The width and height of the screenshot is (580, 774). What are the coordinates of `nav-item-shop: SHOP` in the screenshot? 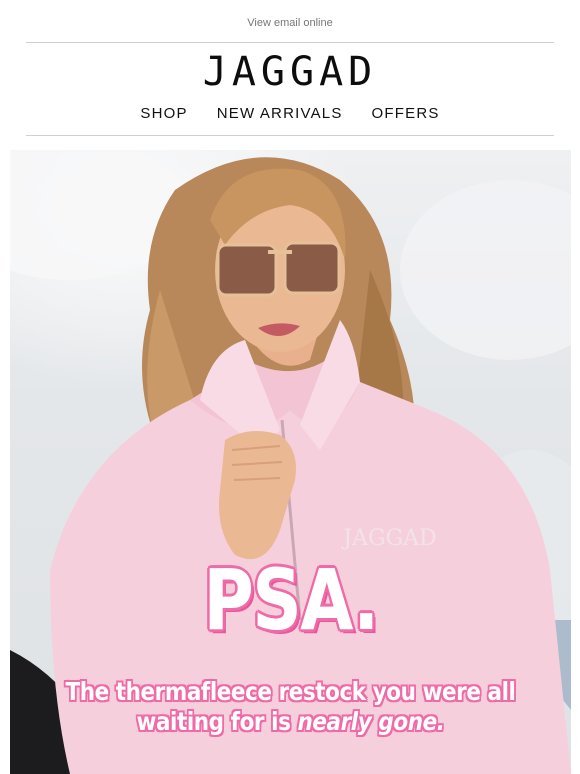 It's located at (163, 114).